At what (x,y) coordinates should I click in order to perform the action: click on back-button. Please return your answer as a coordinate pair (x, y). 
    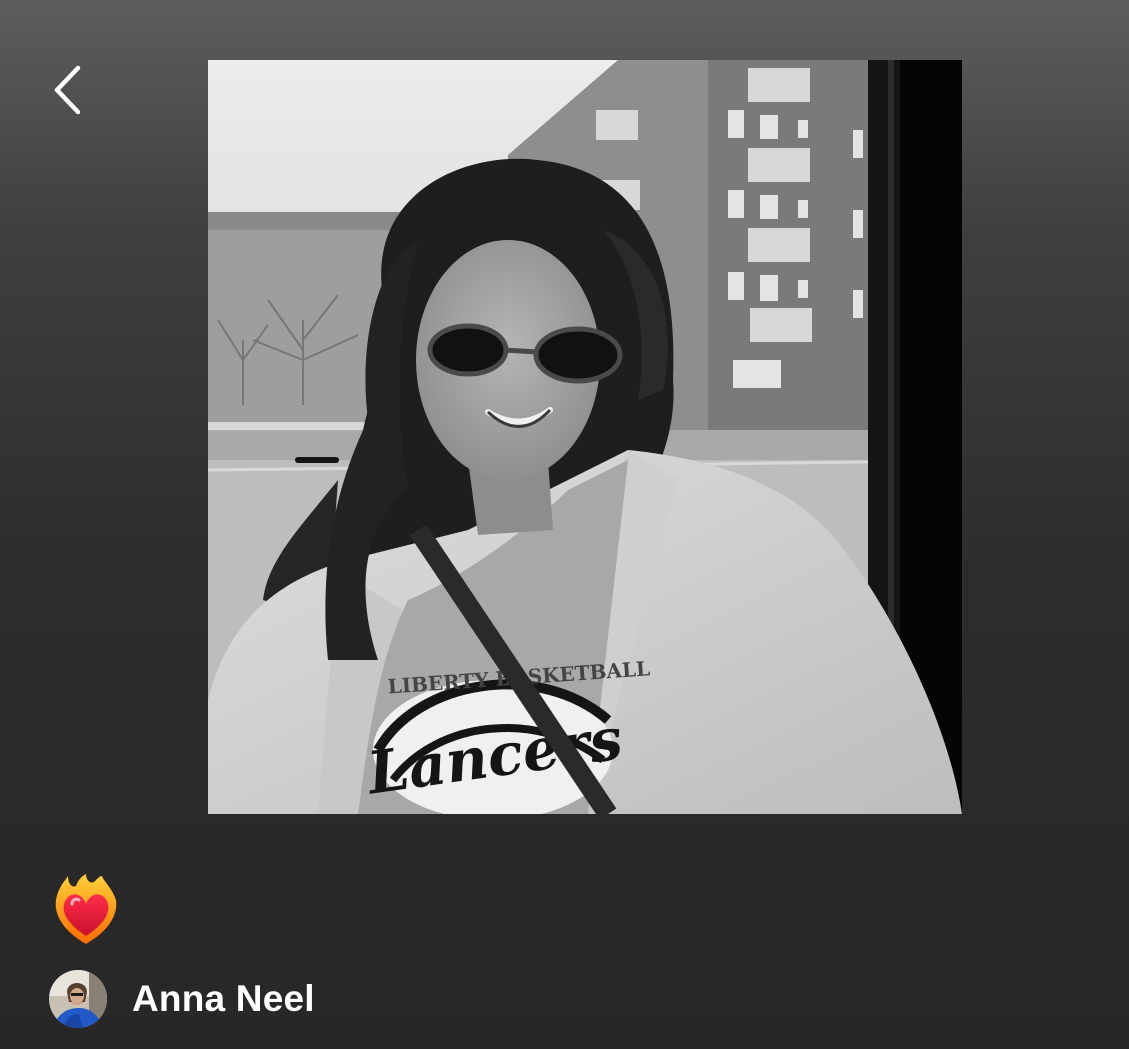
    Looking at the image, I should click on (70, 90).